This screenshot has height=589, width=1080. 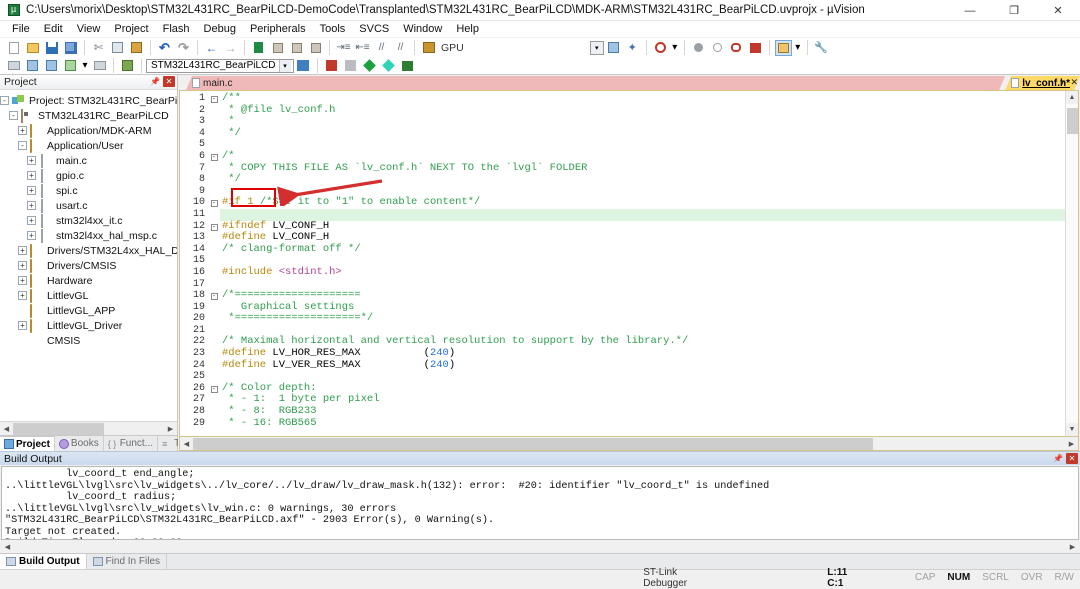 What do you see at coordinates (32, 48) in the screenshot?
I see `open-file-icon` at bounding box center [32, 48].